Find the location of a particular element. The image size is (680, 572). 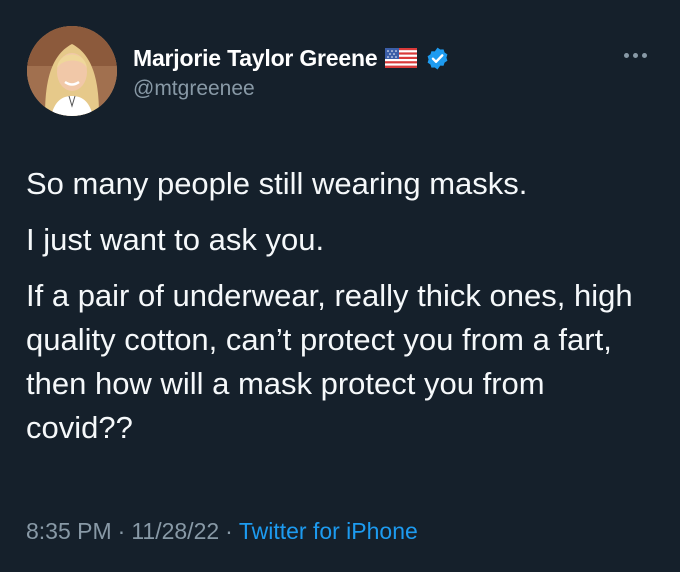

avatar is located at coordinates (72, 71).